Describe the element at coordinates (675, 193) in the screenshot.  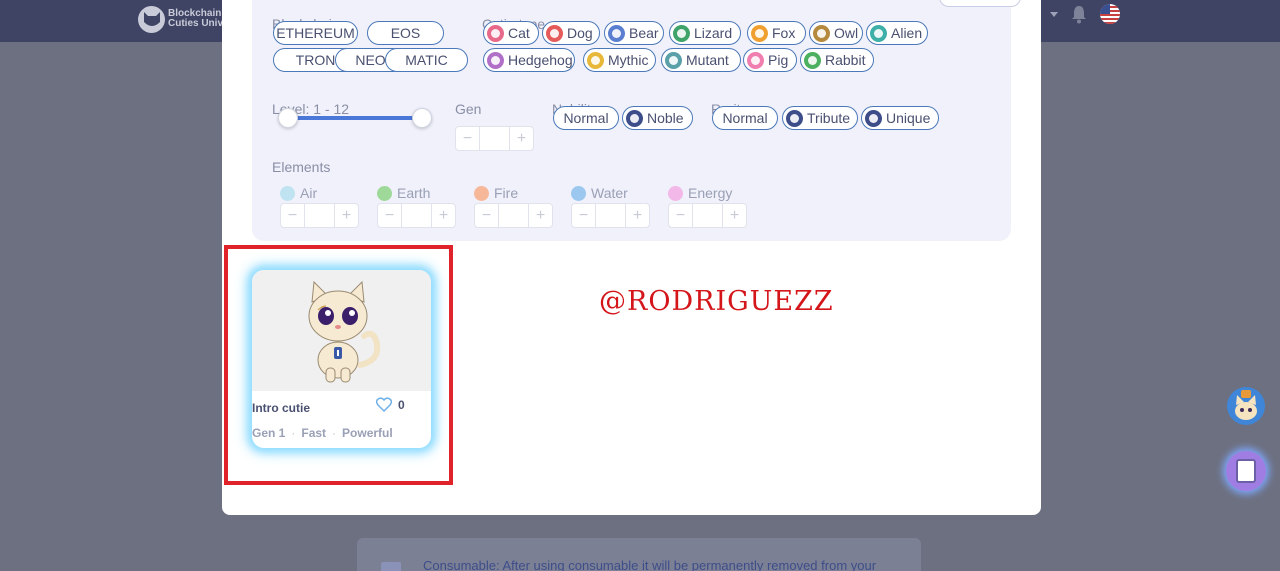
I see `energy-icon` at that location.